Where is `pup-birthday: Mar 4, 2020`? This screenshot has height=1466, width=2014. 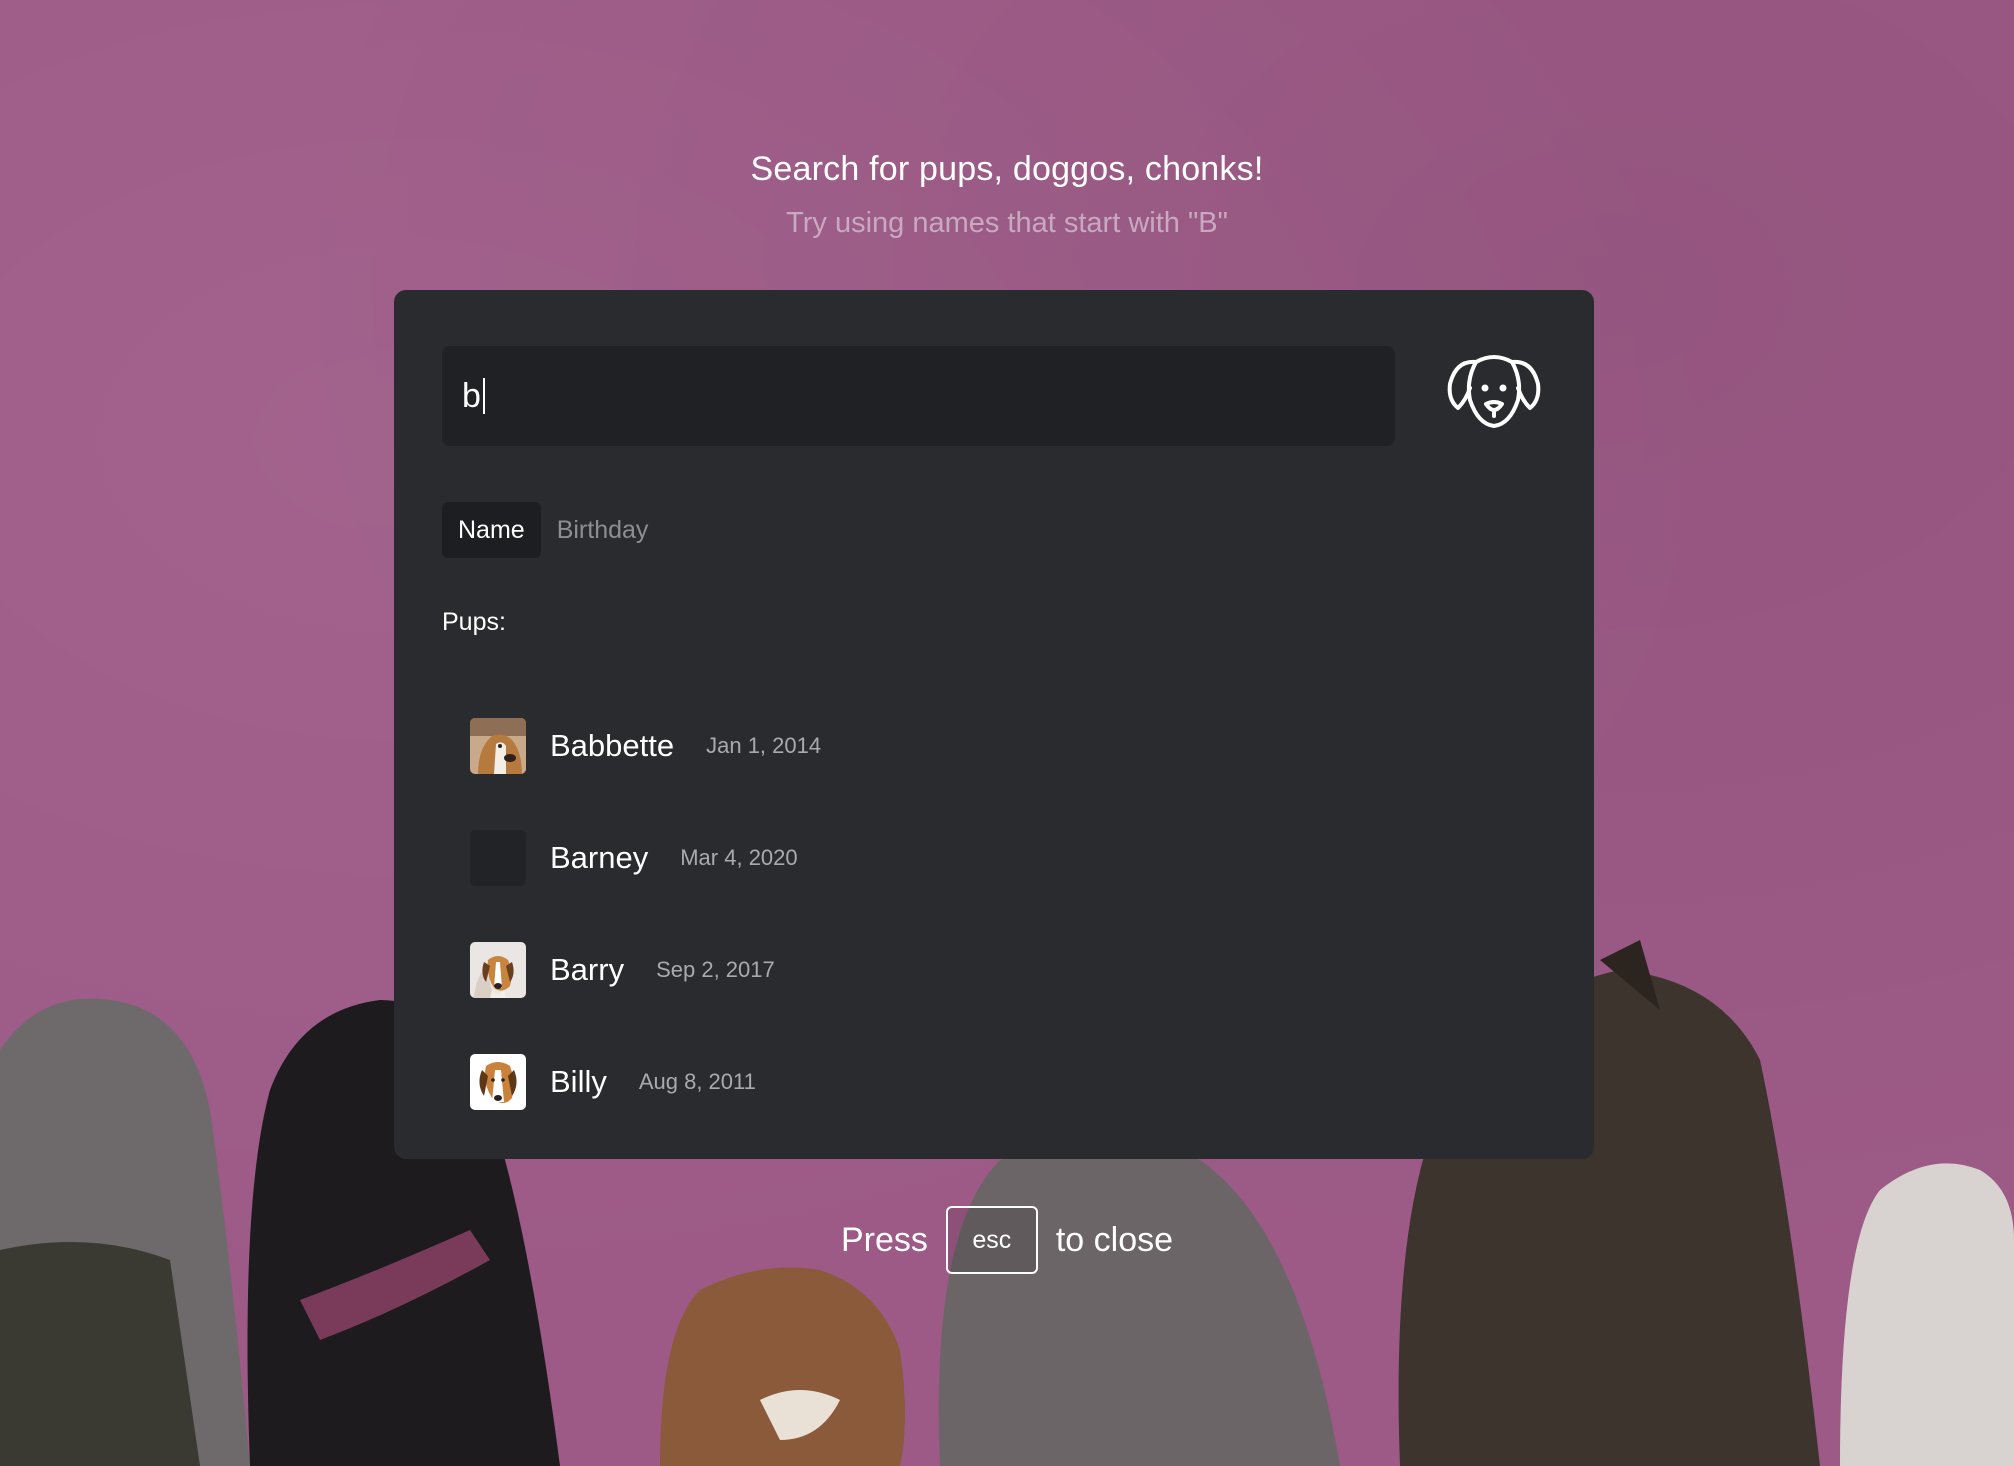 pup-birthday: Mar 4, 2020 is located at coordinates (739, 857).